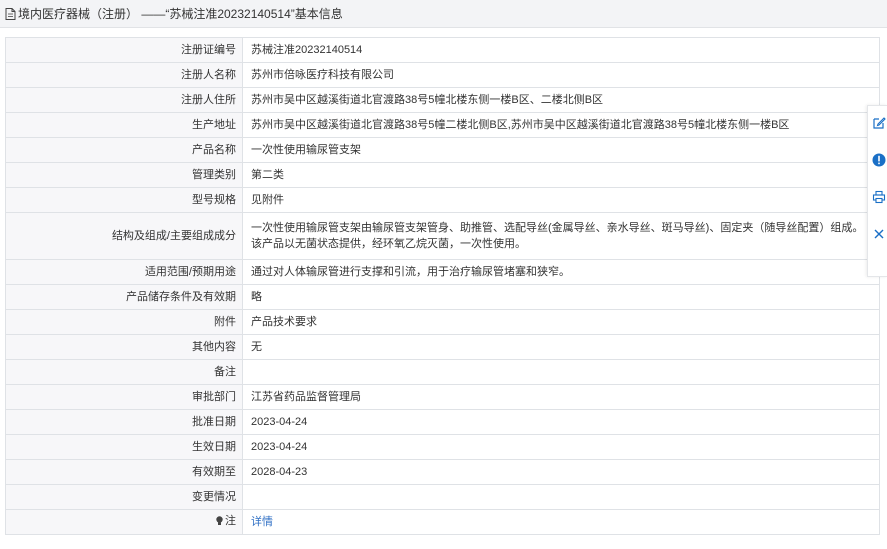 The image size is (887, 549). Describe the element at coordinates (124, 447) in the screenshot. I see `row-label: 生效日期` at that location.